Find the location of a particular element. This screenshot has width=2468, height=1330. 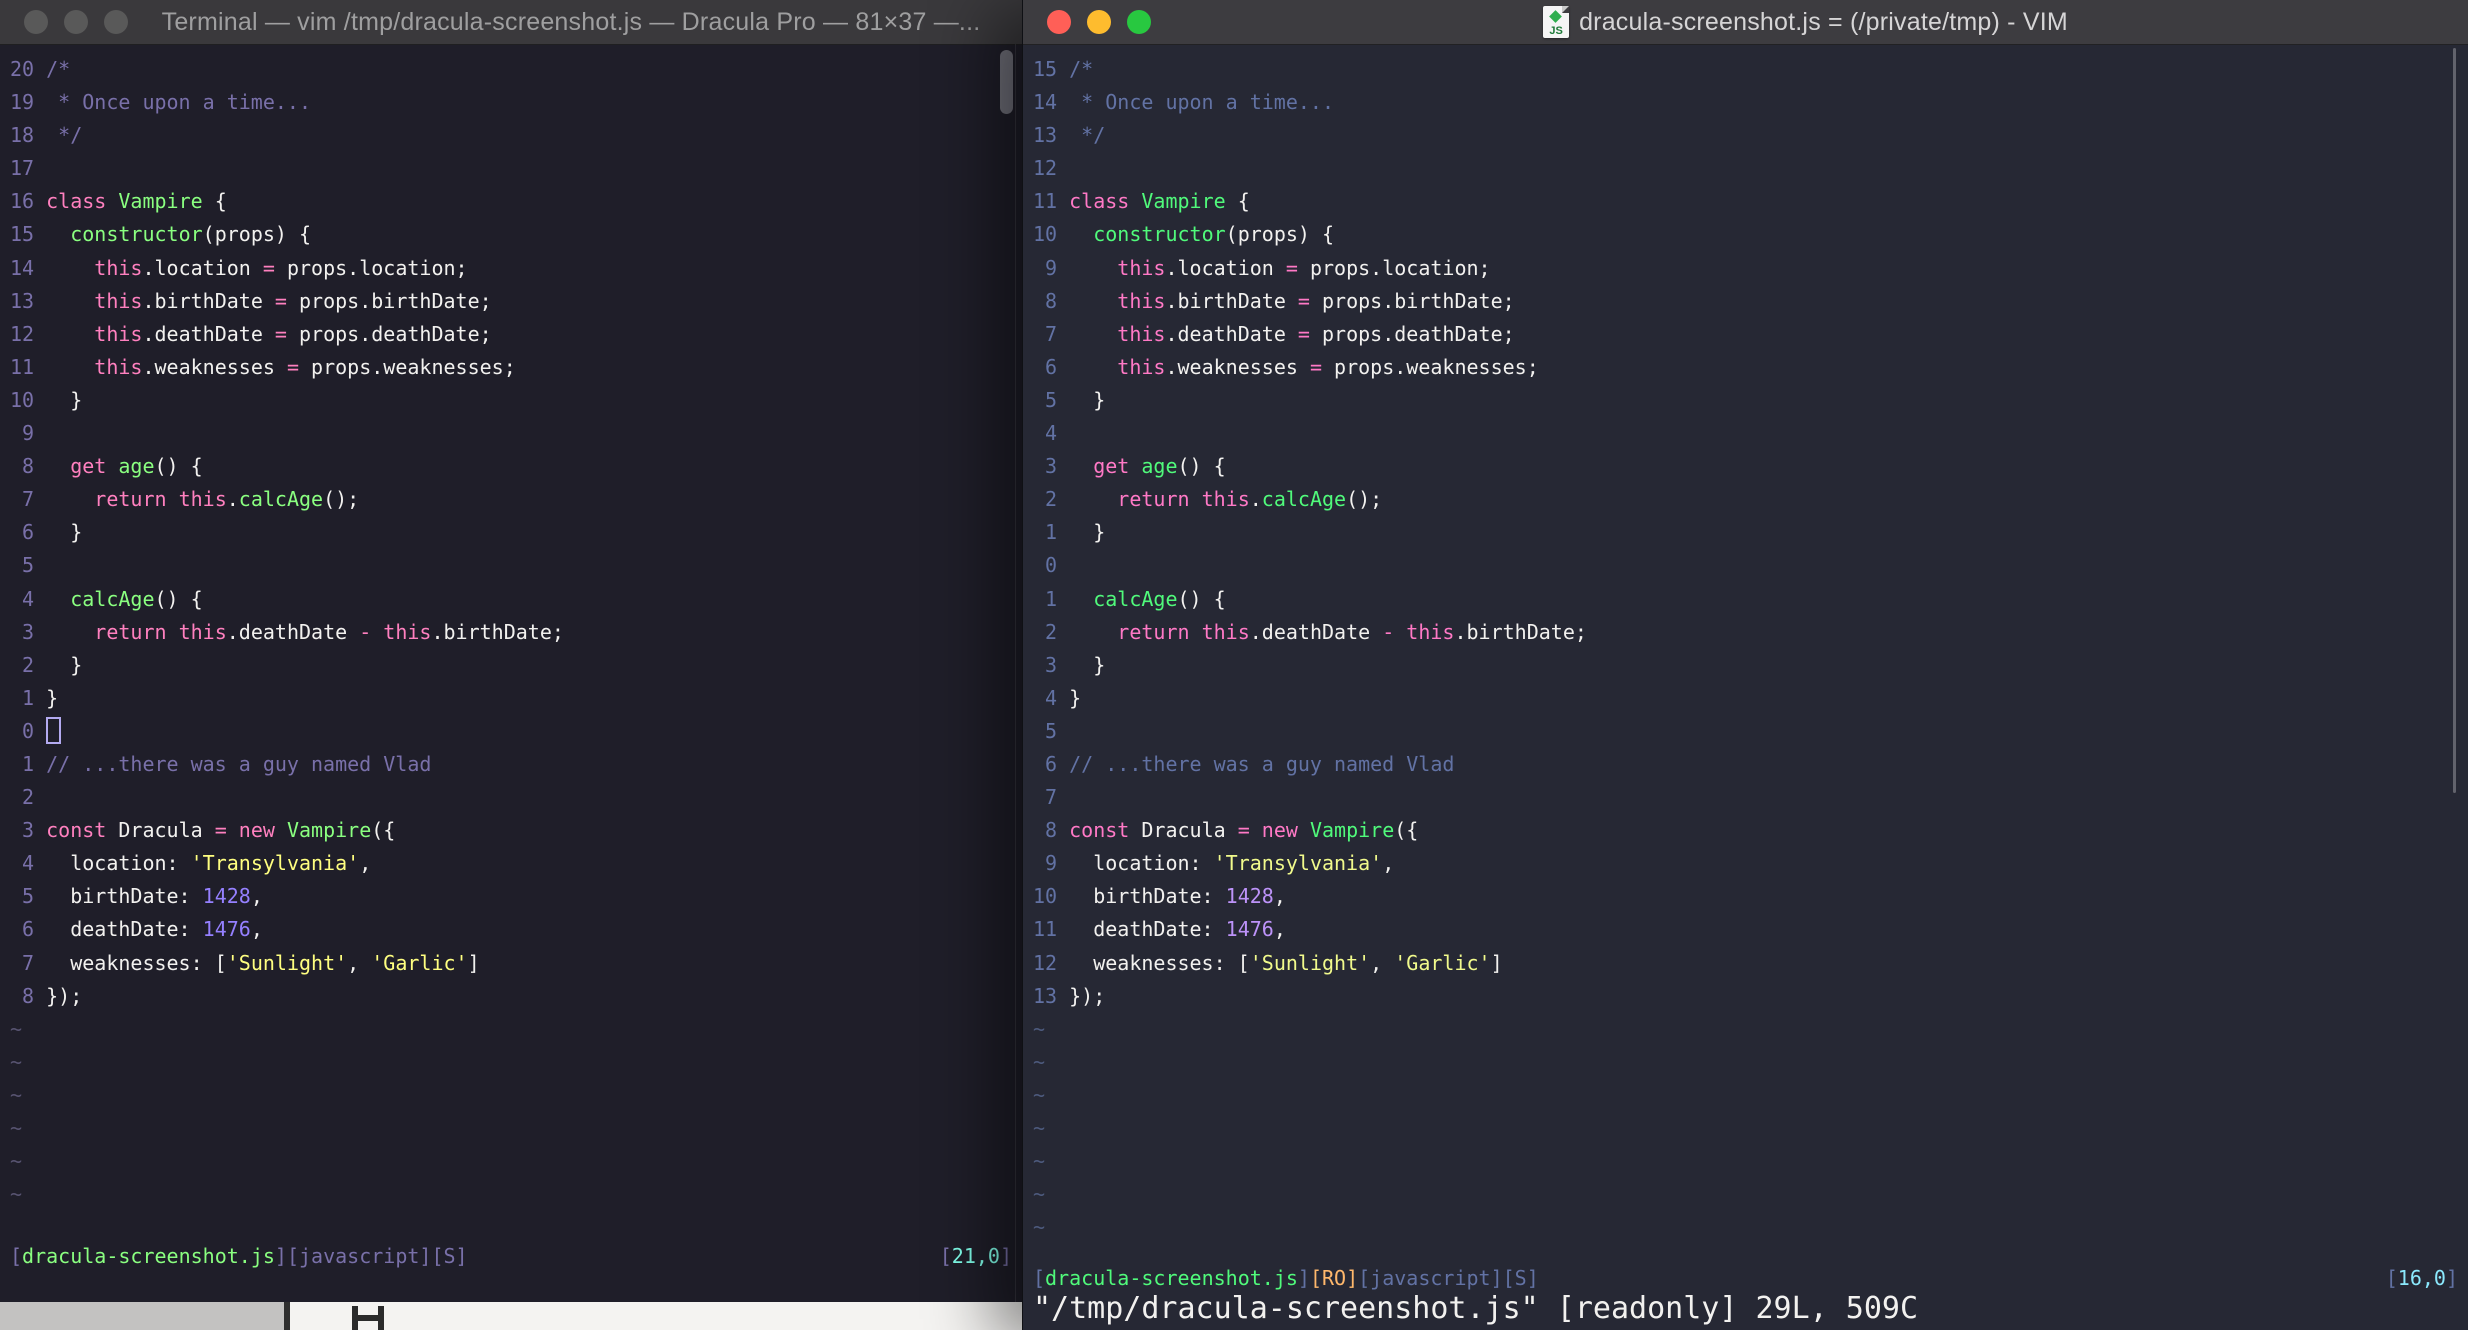

code-line: 15 /* is located at coordinates (1750, 69).